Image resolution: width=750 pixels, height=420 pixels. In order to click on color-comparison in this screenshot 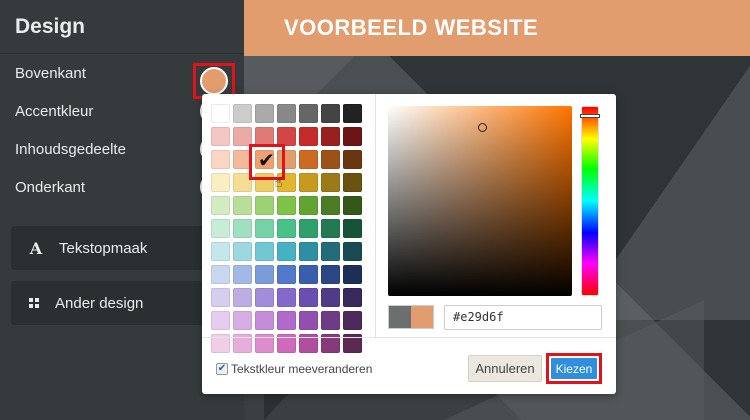, I will do `click(411, 317)`.